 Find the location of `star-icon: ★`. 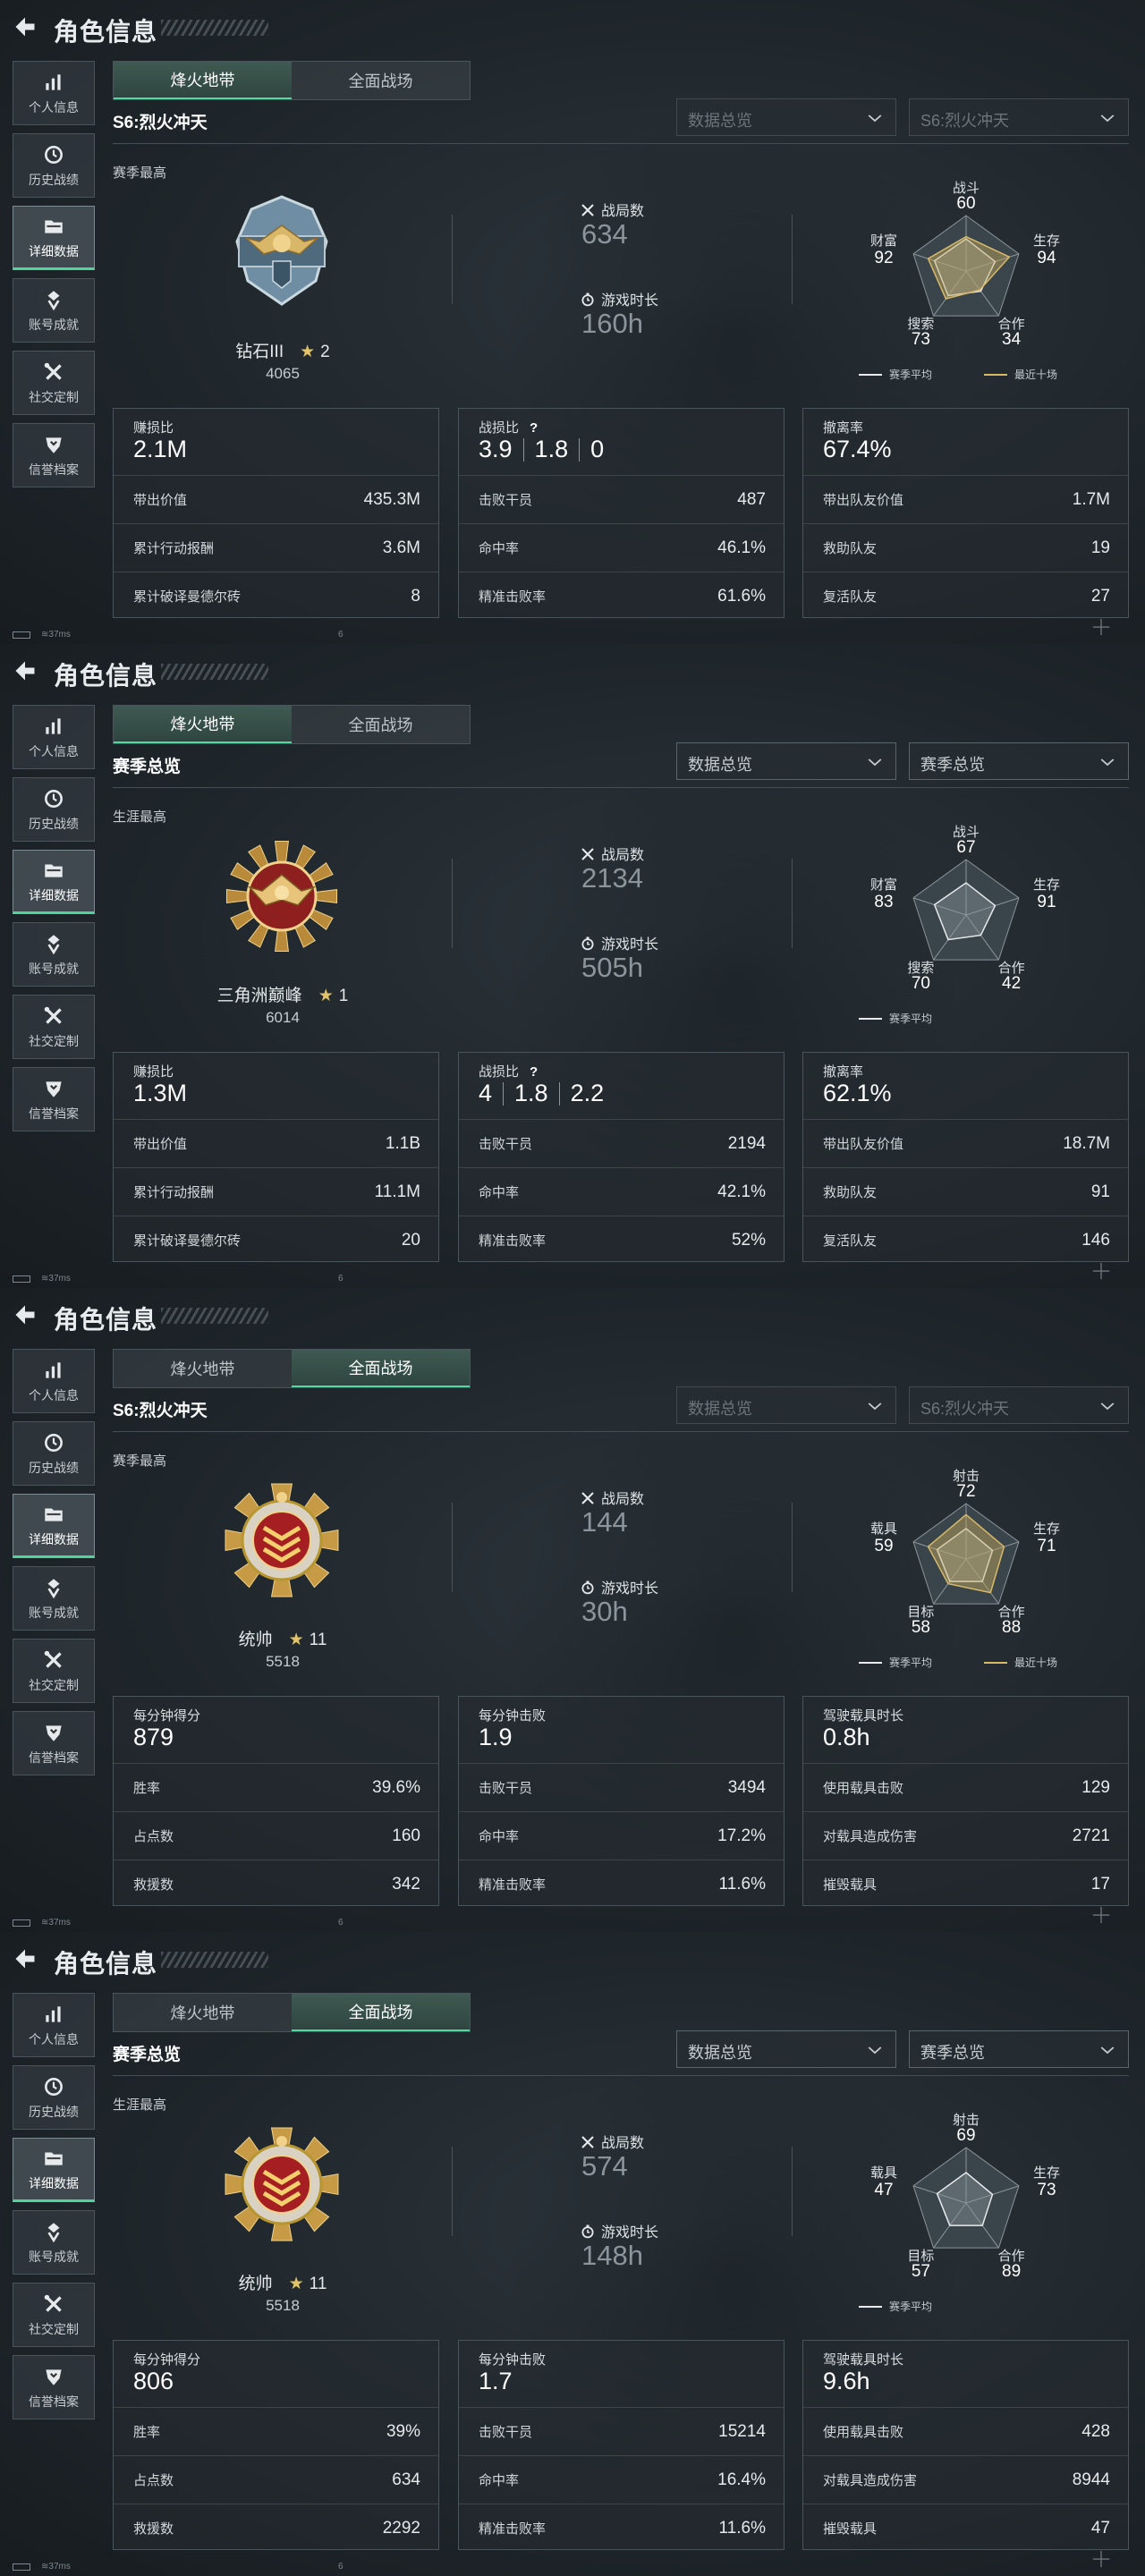

star-icon: ★ is located at coordinates (296, 1640).